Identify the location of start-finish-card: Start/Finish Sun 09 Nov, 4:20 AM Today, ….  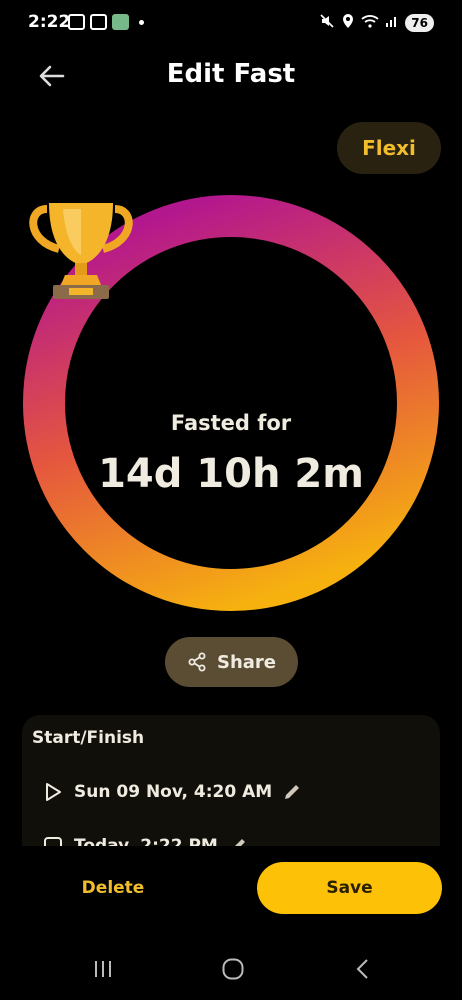
(231, 780).